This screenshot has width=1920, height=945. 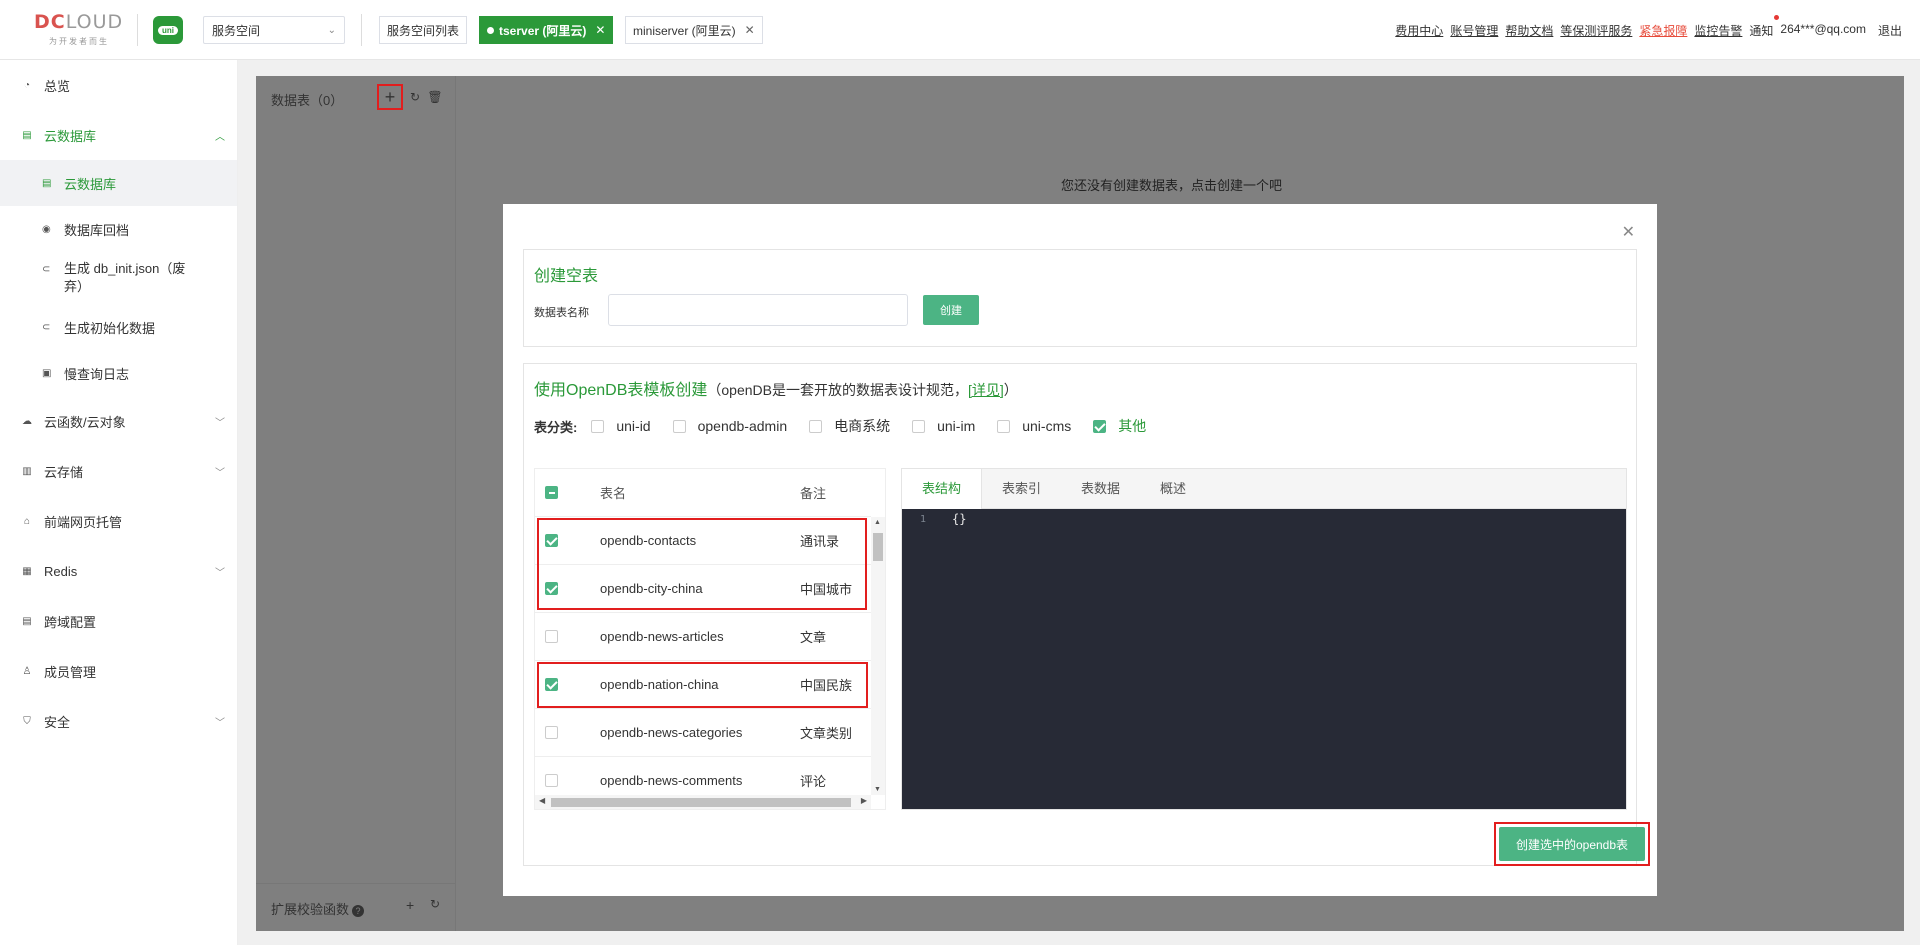 What do you see at coordinates (168, 30) in the screenshot?
I see `uni-logo: uni` at bounding box center [168, 30].